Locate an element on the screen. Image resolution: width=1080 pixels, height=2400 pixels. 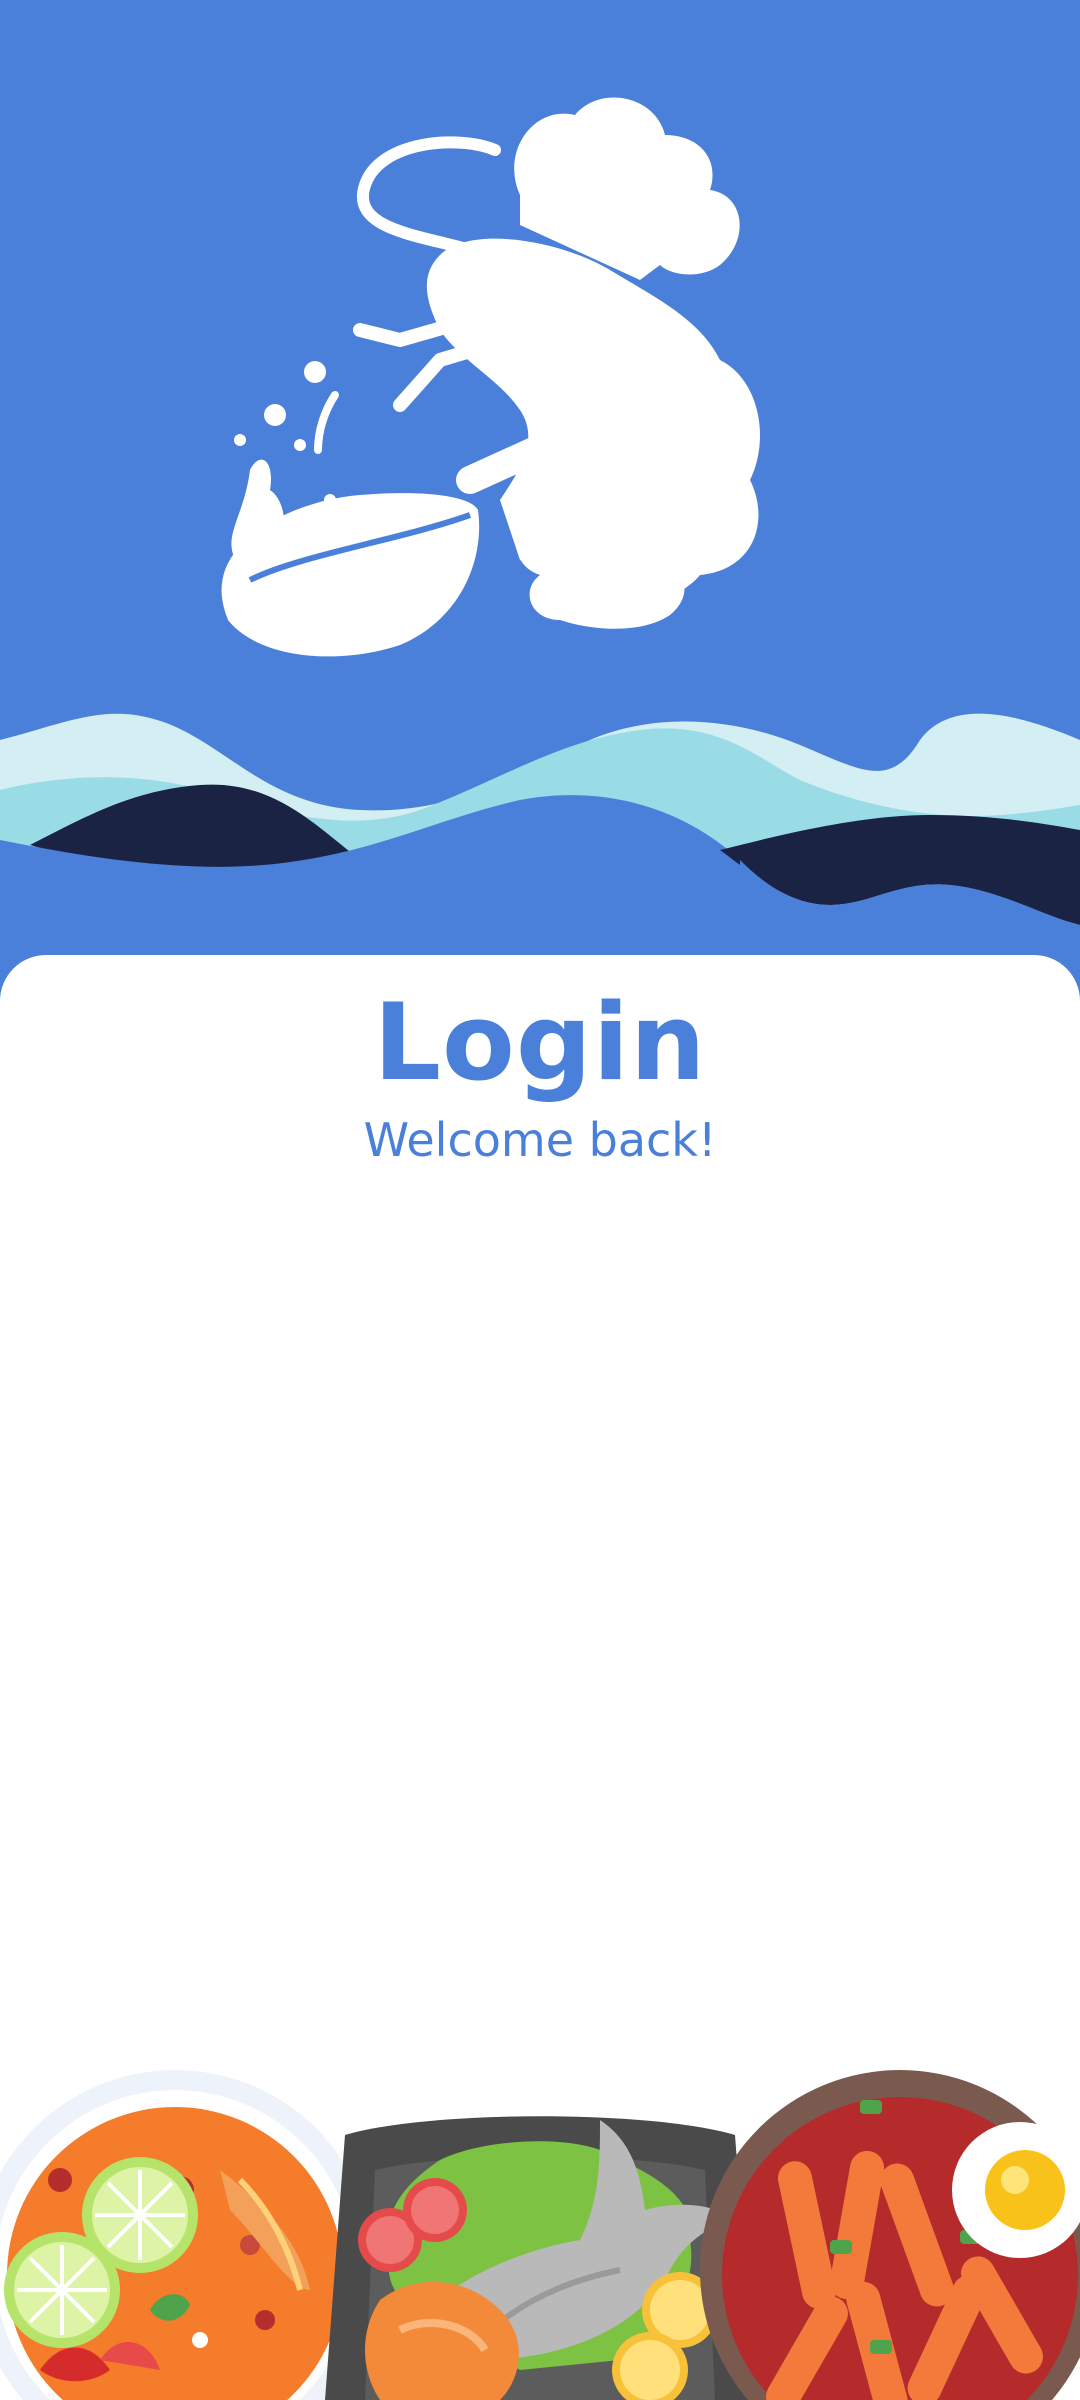
lobster-chef-logo-icon is located at coordinates (490, 377).